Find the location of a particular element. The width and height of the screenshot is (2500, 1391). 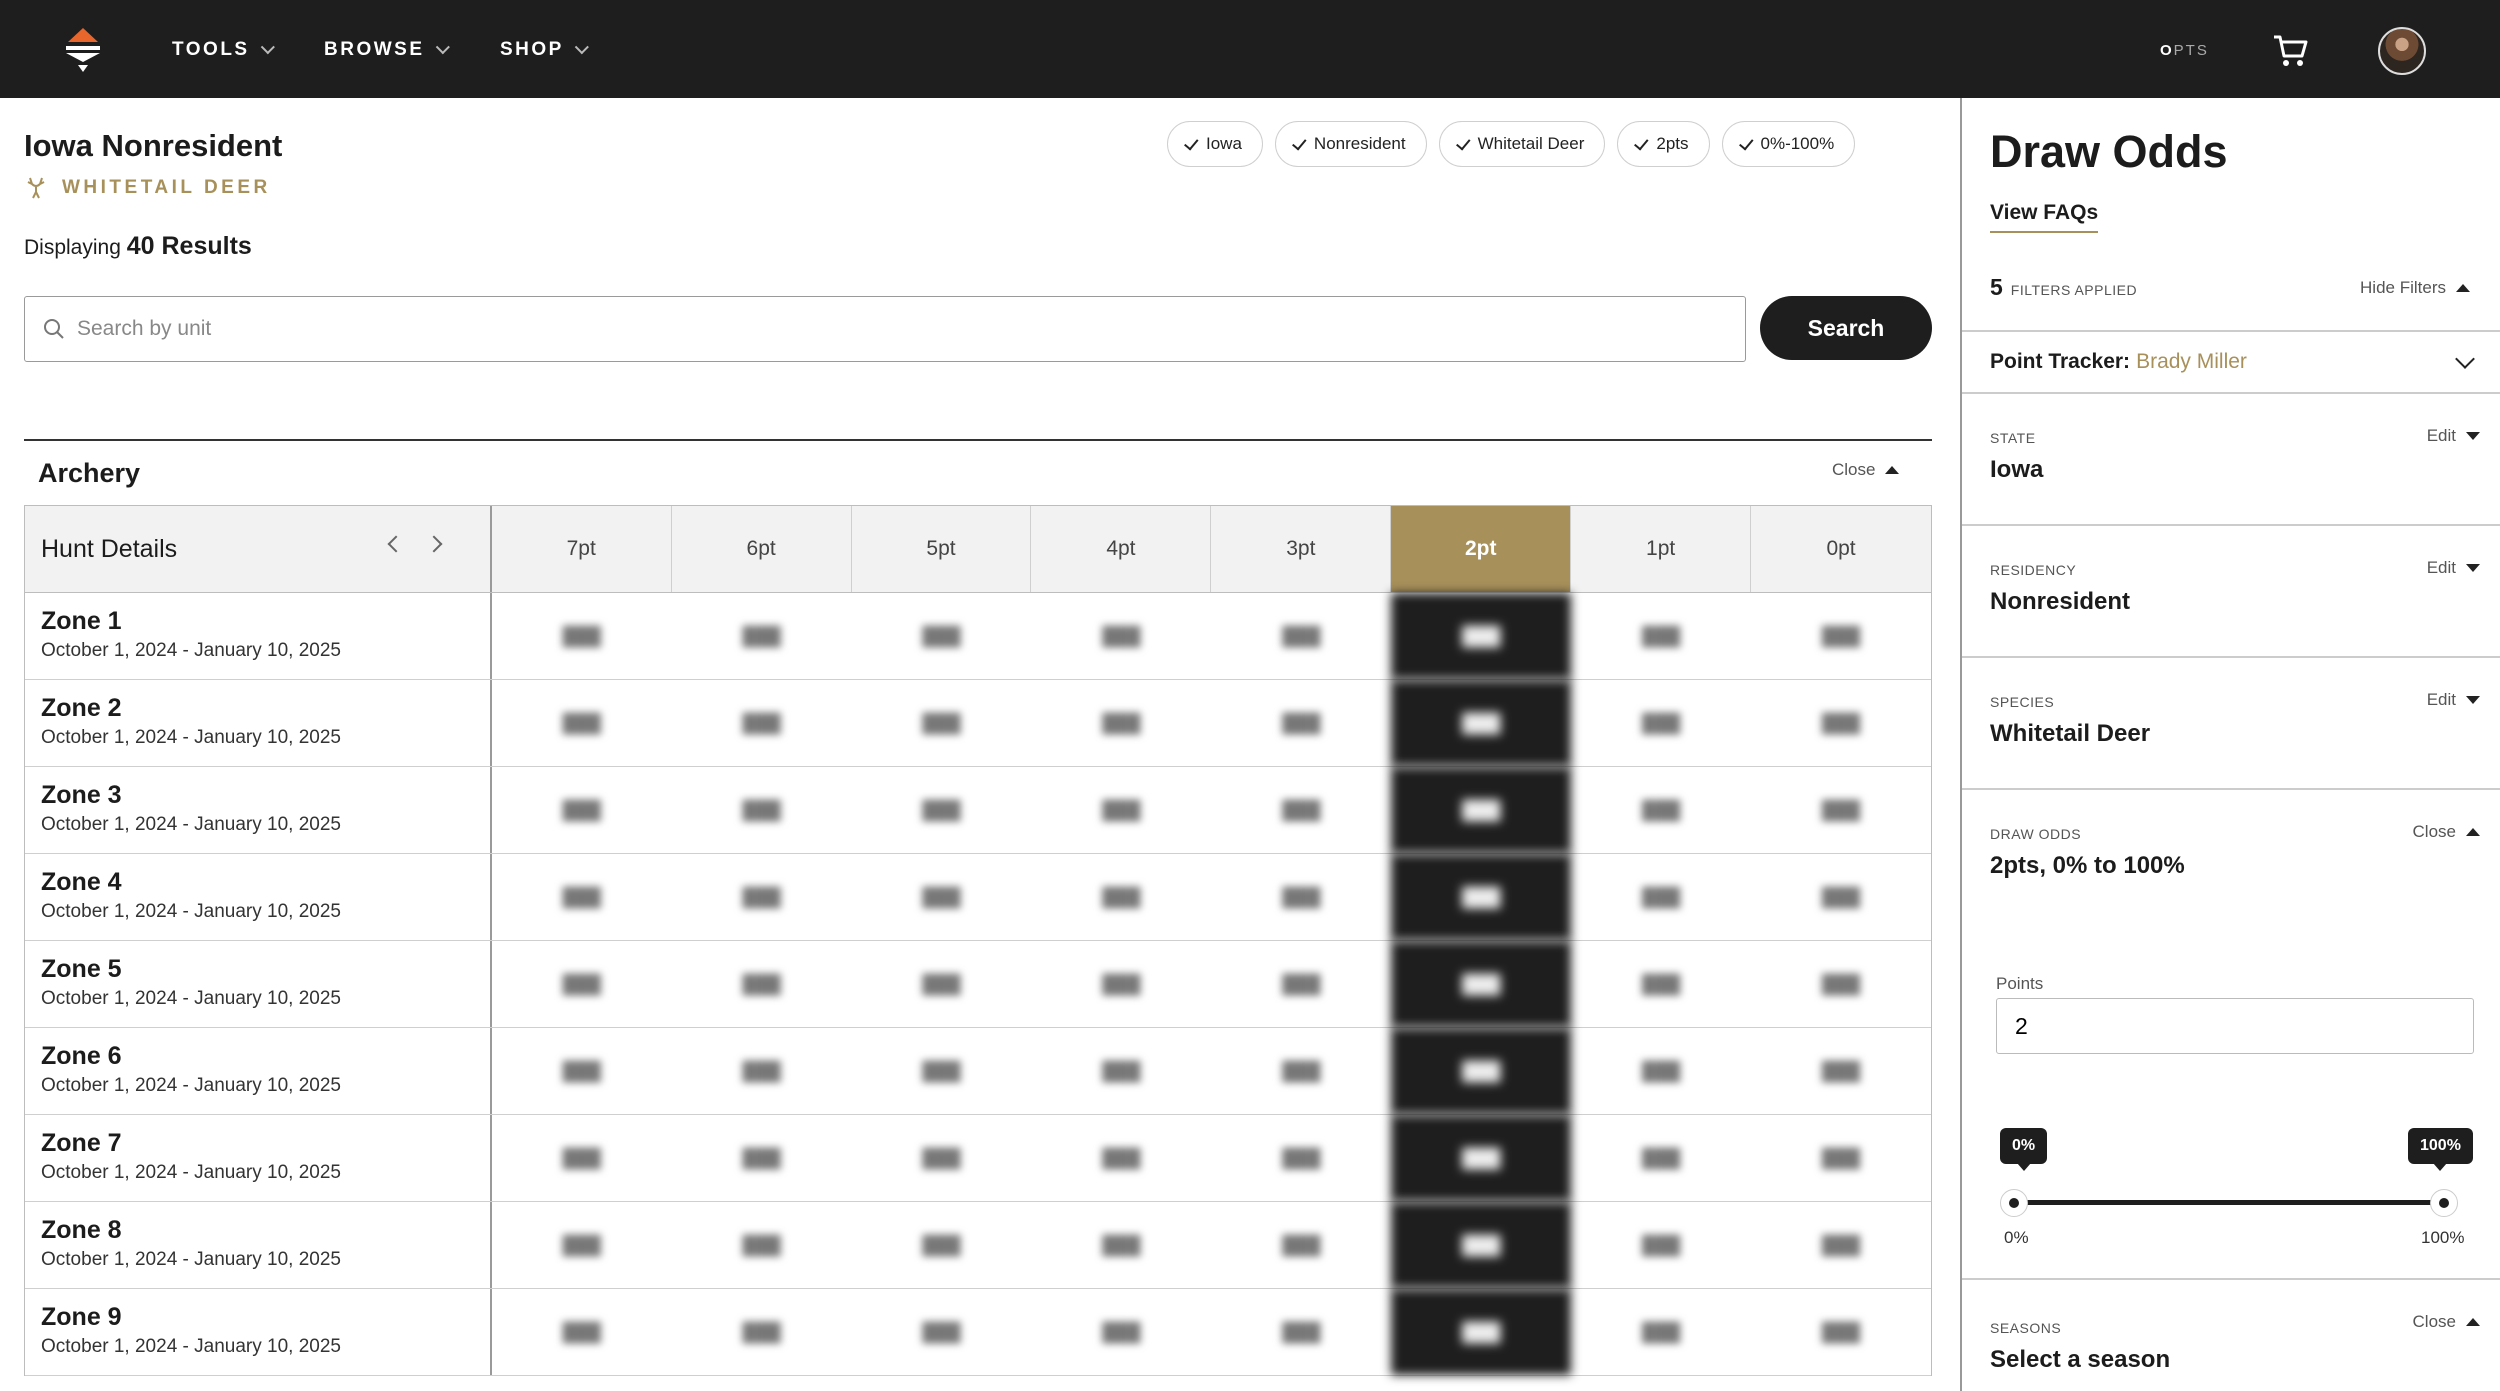

col-1pt: 1pt is located at coordinates (1661, 549).